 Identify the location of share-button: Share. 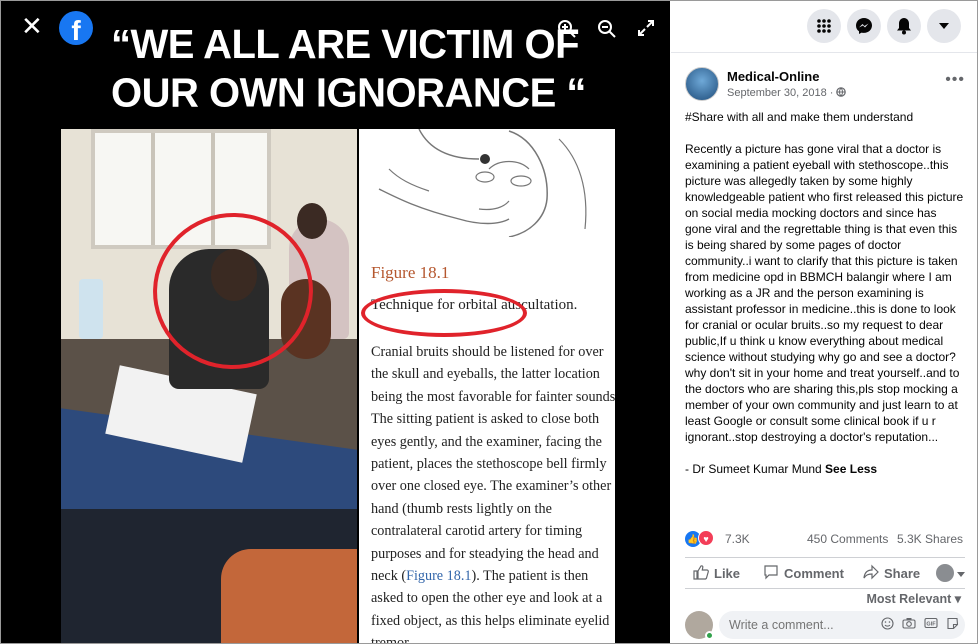
(891, 573).